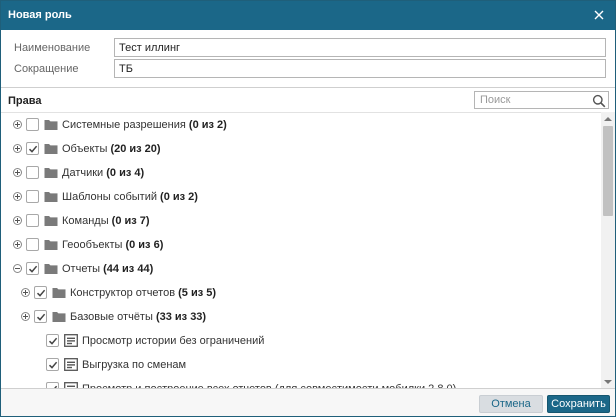 The height and width of the screenshot is (417, 616). I want to click on tree-item-label: Объекты (20 из 20), so click(111, 149).